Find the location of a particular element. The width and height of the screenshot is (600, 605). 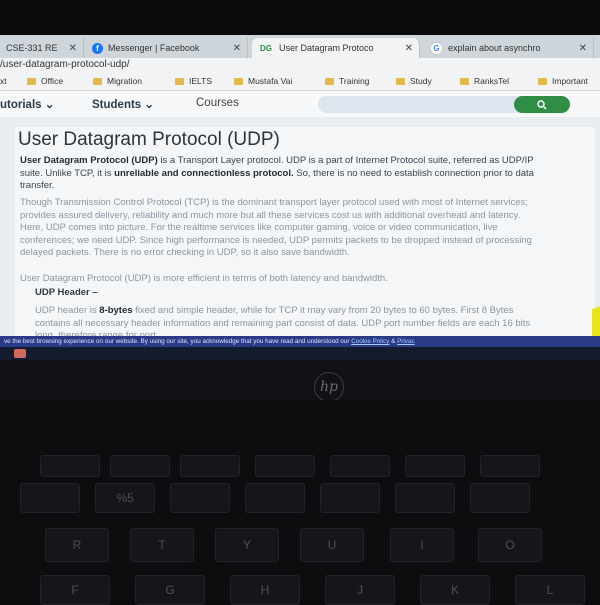

bookmark-label: IELTS is located at coordinates (200, 81).